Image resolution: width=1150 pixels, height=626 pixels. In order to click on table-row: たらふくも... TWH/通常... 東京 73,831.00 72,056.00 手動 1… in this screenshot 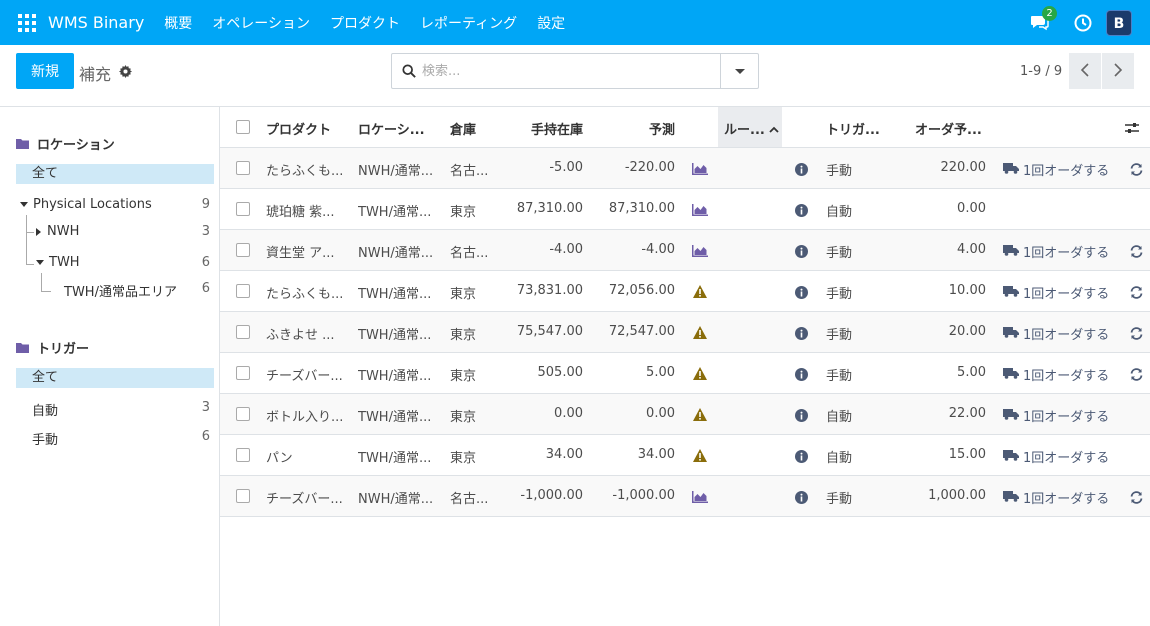, I will do `click(685, 291)`.